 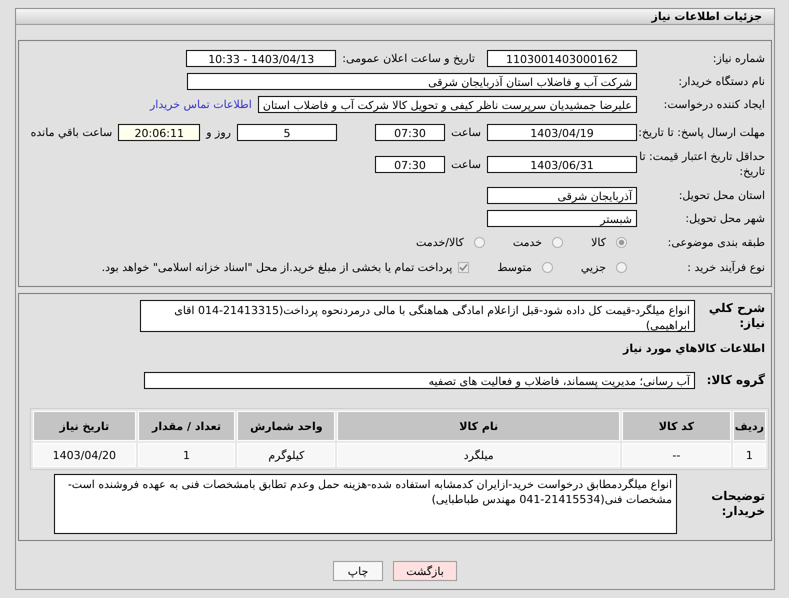 What do you see at coordinates (749, 426) in the screenshot?
I see `column-header: ردیف` at bounding box center [749, 426].